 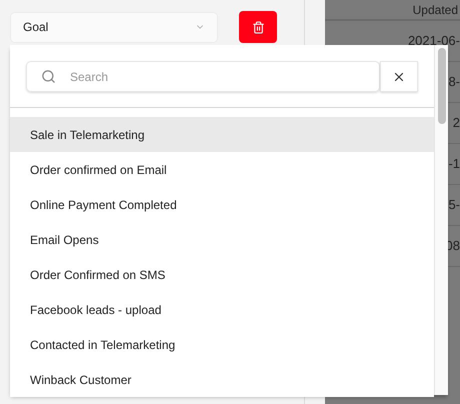 What do you see at coordinates (434, 41) in the screenshot?
I see `table-cell-text: 2021-06-` at bounding box center [434, 41].